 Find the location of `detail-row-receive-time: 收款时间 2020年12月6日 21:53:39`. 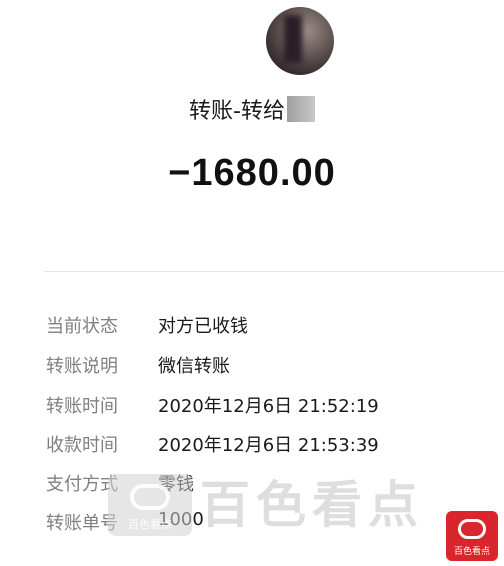

detail-row-receive-time: 收款时间 2020年12月6日 21:53:39 is located at coordinates (266, 446).